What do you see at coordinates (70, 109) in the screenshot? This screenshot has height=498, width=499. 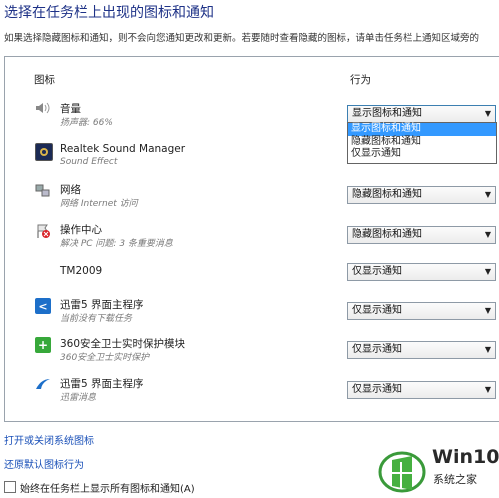 I see `row-name-volume: 音量` at bounding box center [70, 109].